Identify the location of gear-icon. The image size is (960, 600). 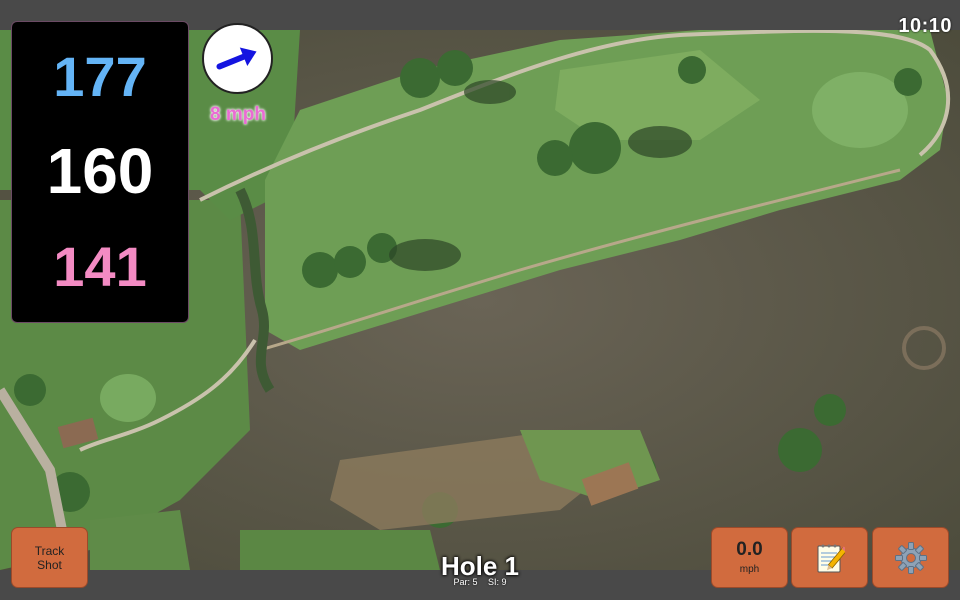
(910, 557).